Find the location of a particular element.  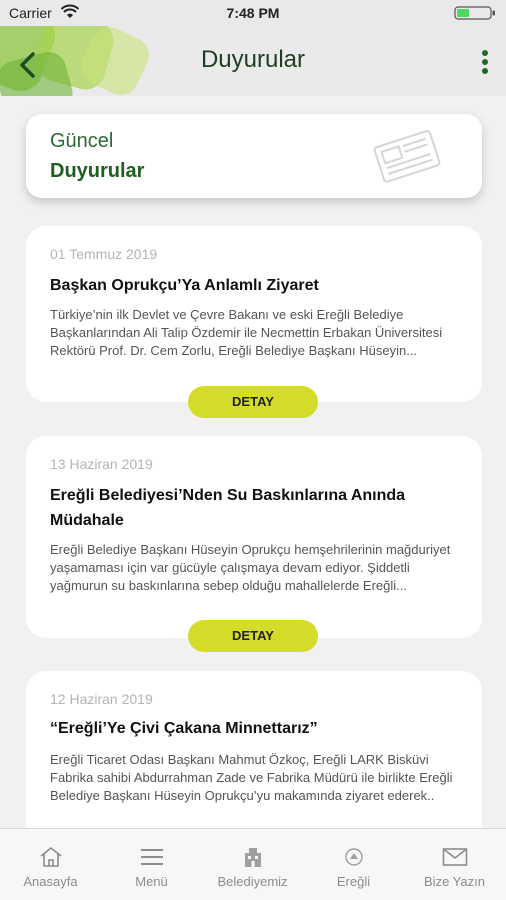

tab-label: Menü is located at coordinates (151, 881).